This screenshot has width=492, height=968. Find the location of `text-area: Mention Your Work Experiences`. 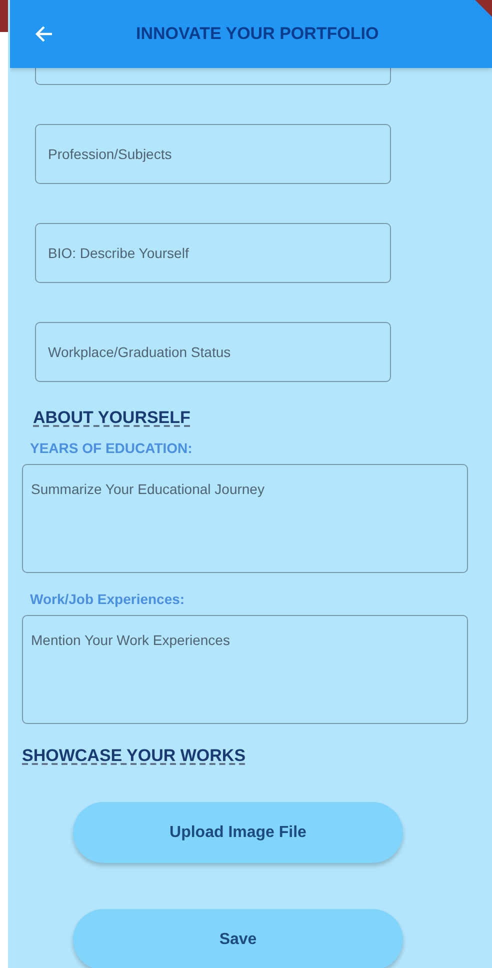

text-area: Mention Your Work Experiences is located at coordinates (245, 669).